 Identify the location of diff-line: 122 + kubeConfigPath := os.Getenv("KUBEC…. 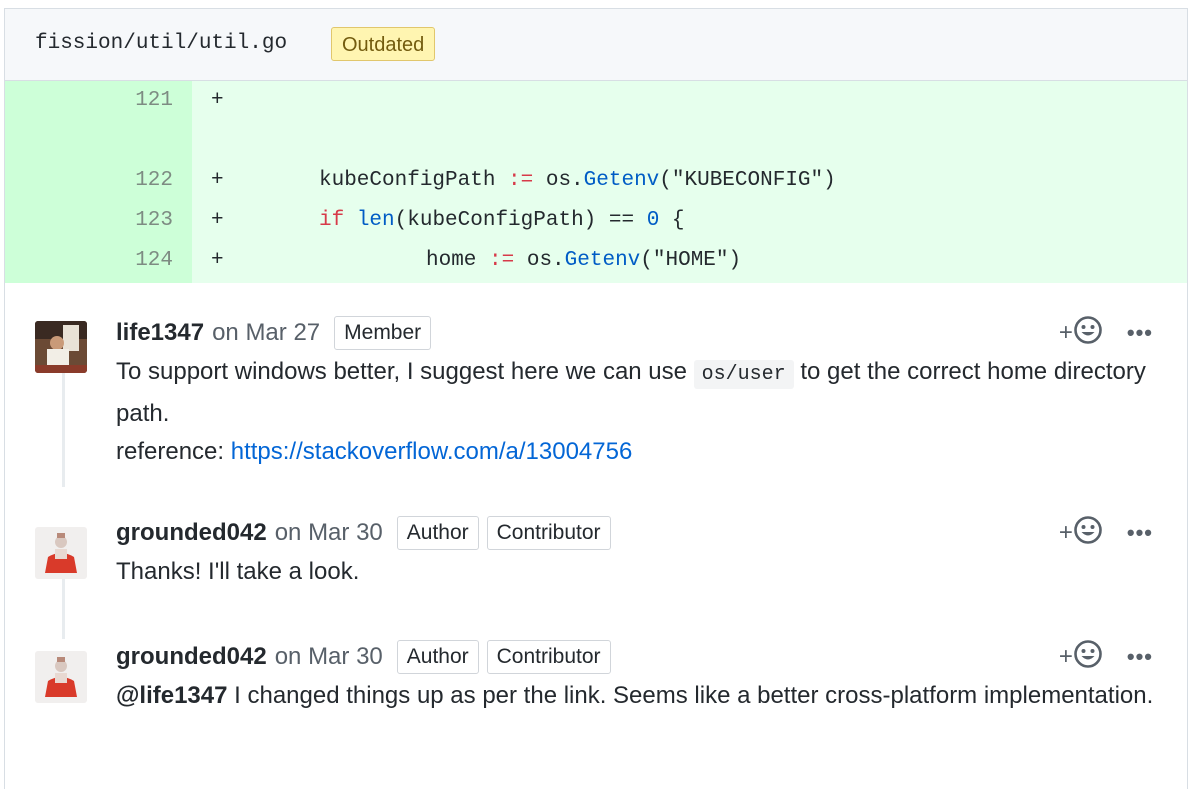
(596, 189).